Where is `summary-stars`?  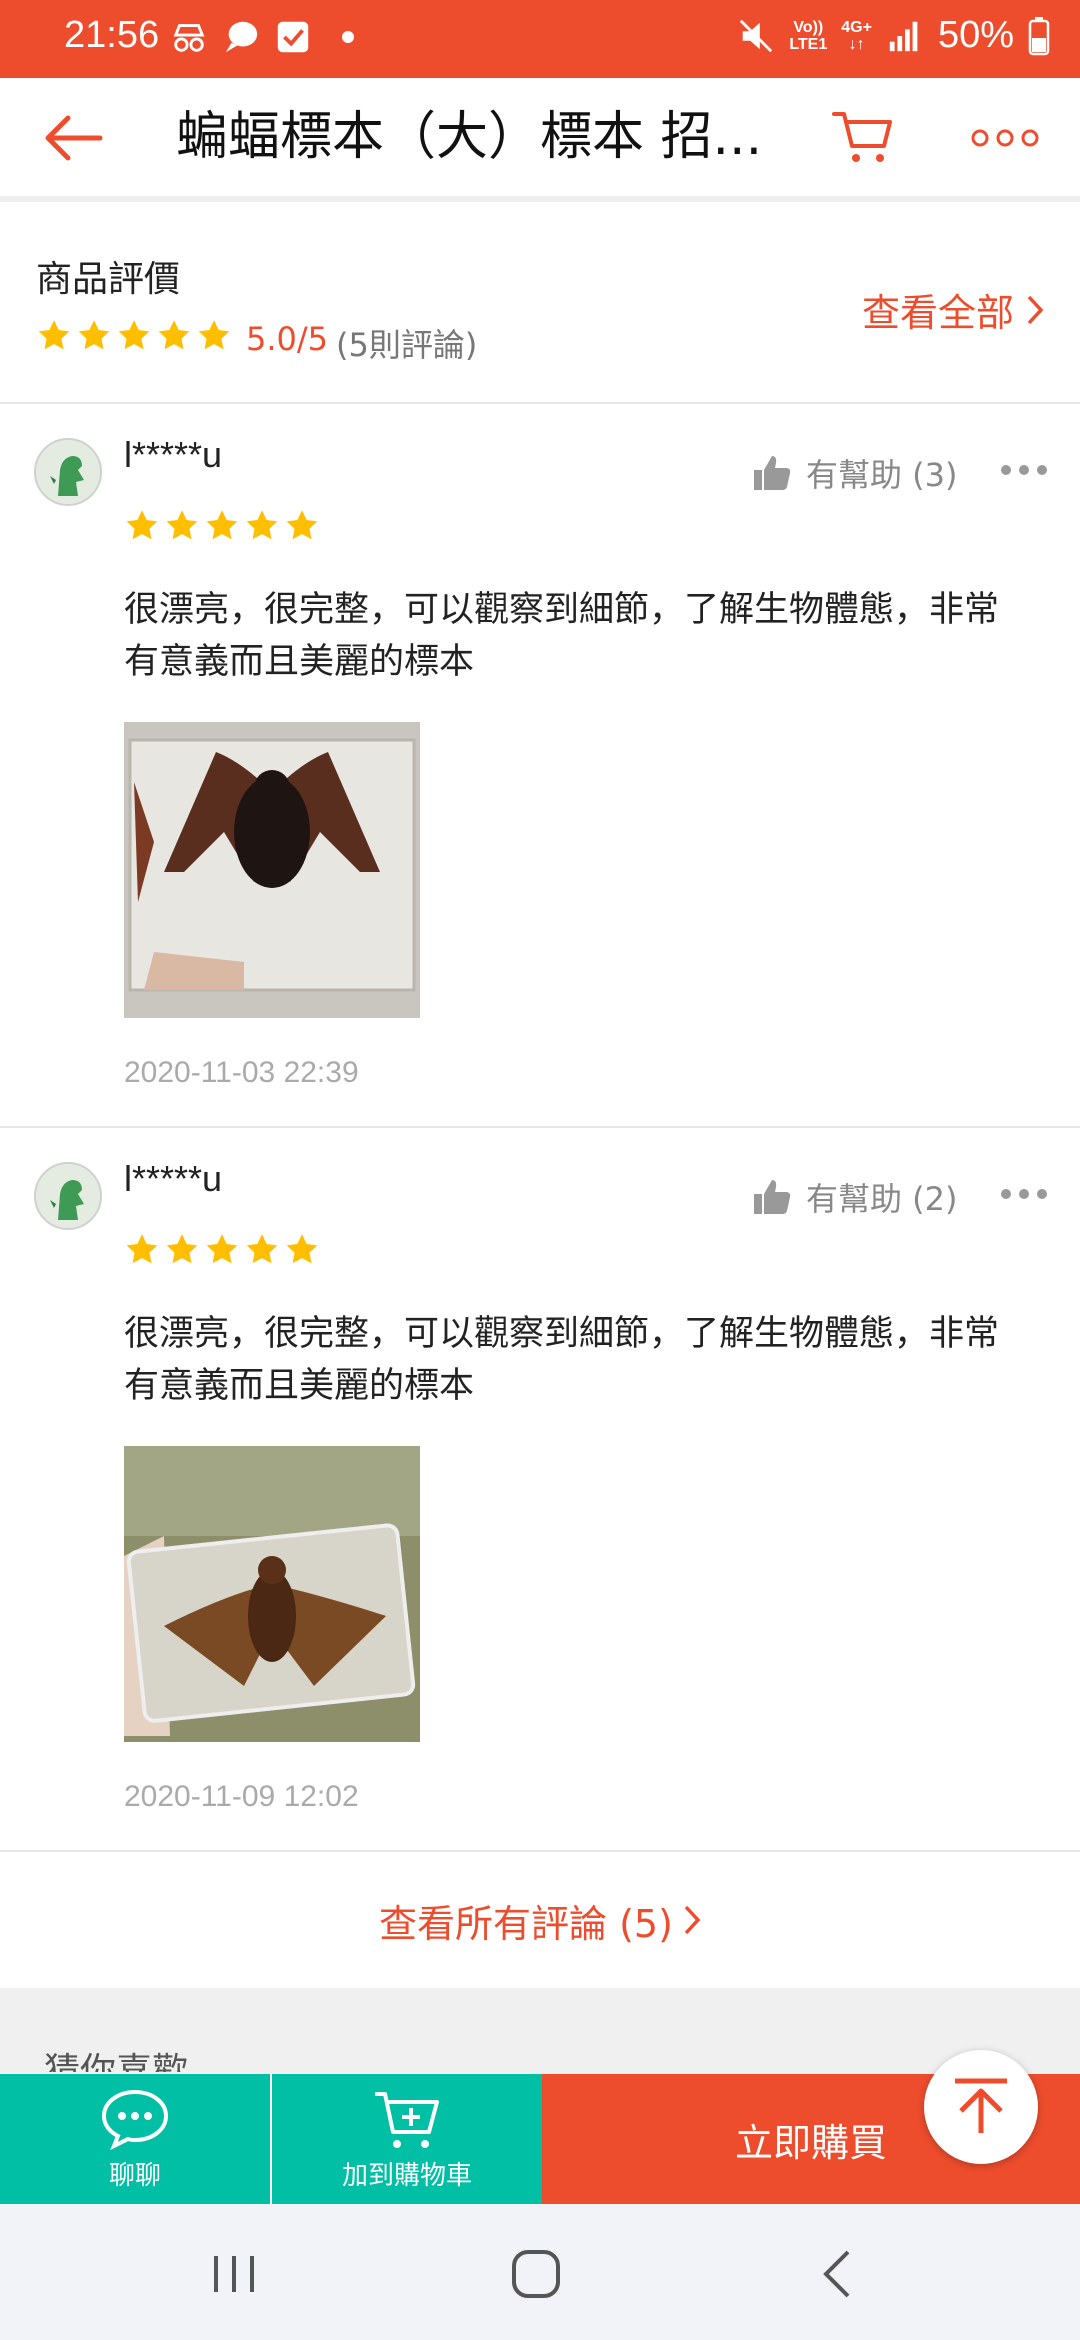 summary-stars is located at coordinates (134, 336).